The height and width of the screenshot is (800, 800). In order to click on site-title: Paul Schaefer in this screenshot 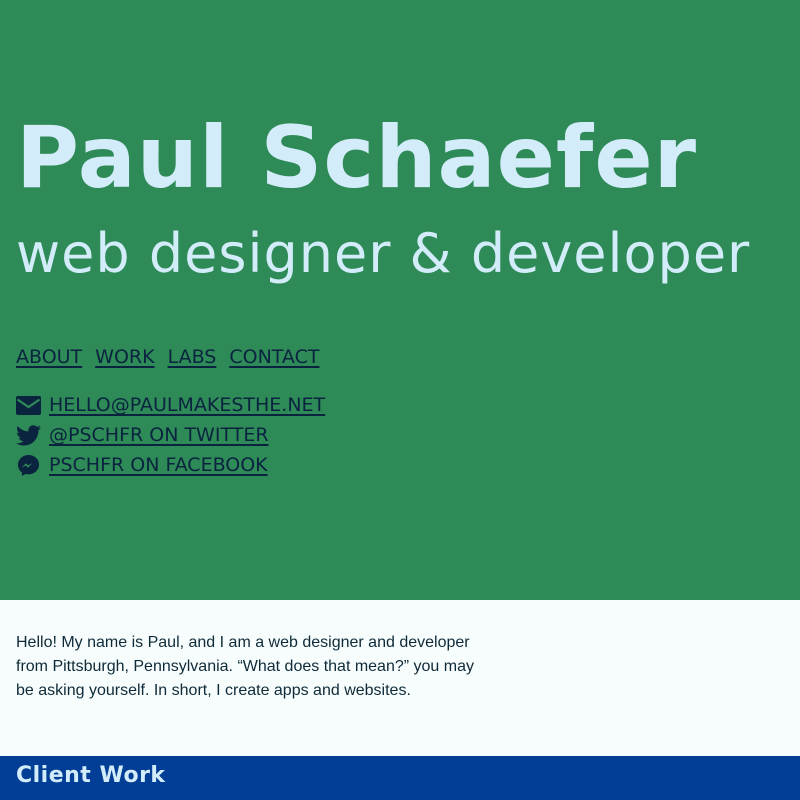, I will do `click(357, 158)`.